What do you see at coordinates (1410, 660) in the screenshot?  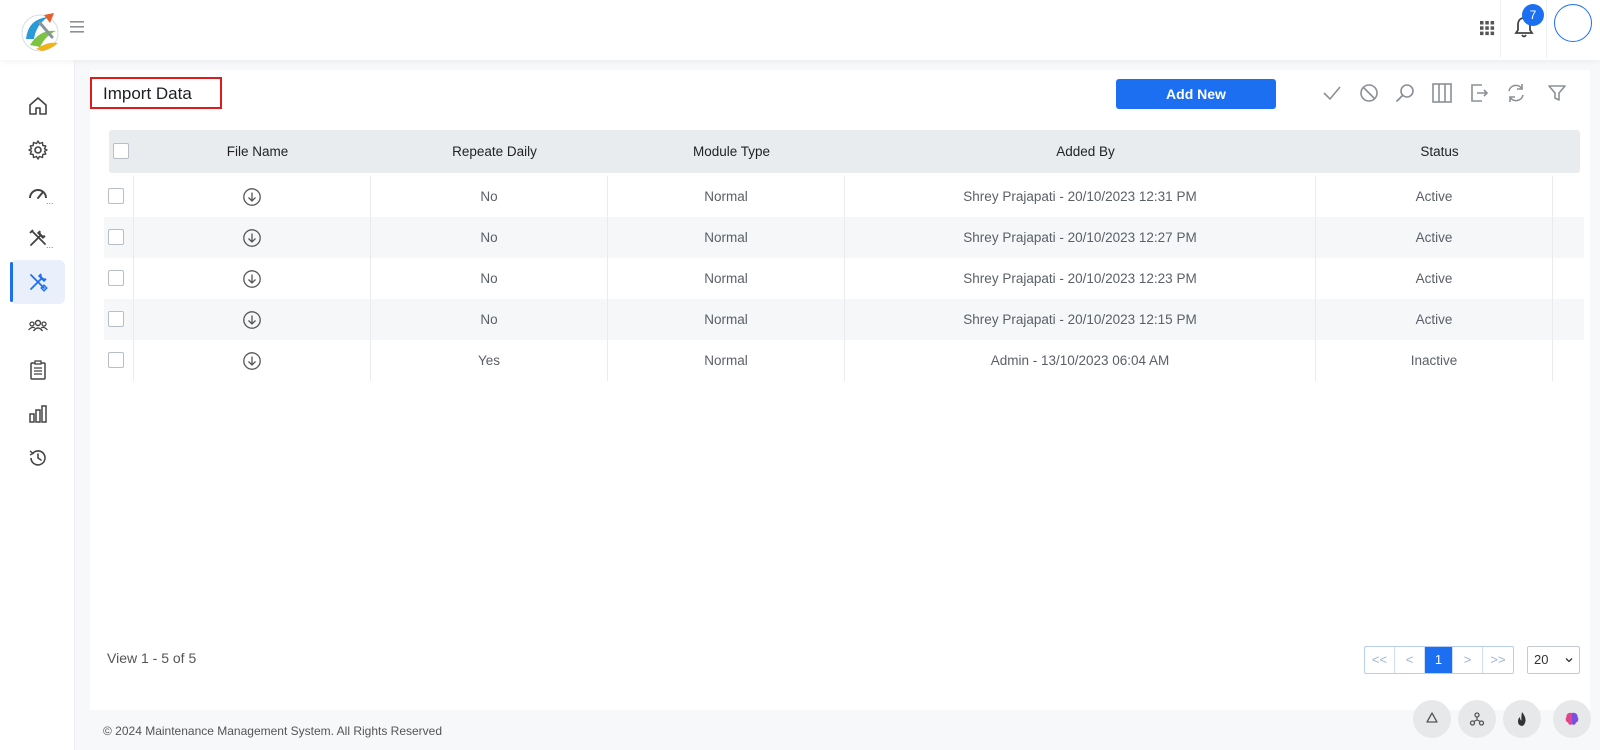 I see `prev-page-button: <` at bounding box center [1410, 660].